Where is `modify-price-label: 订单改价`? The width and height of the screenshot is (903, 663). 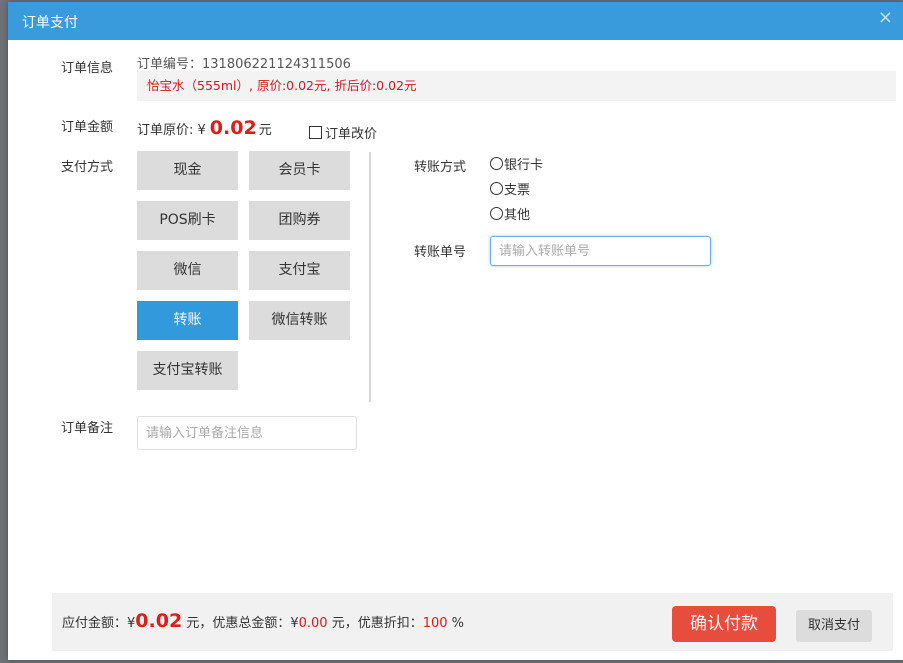 modify-price-label: 订单改价 is located at coordinates (351, 134).